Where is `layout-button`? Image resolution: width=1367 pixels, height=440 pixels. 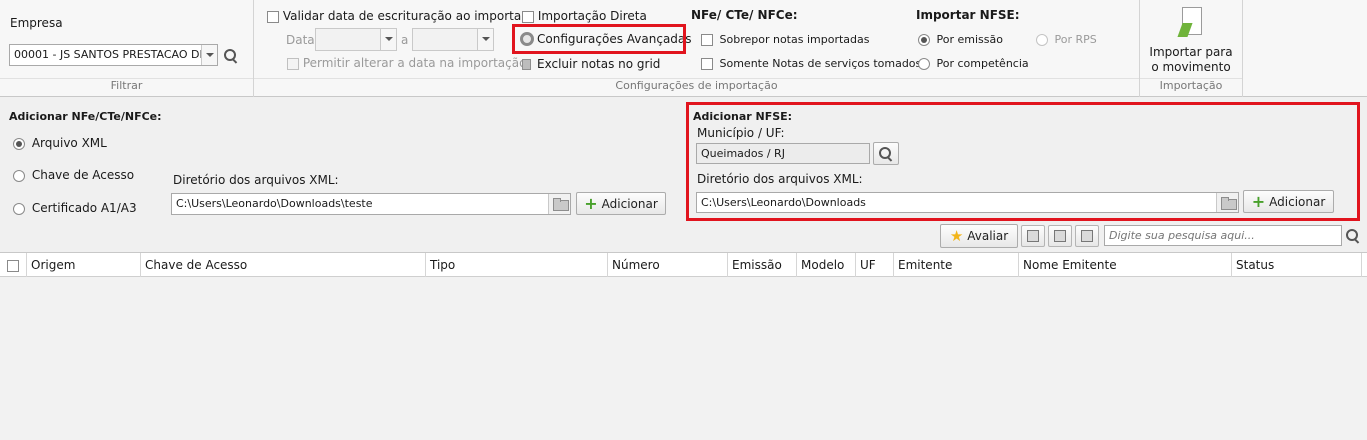 layout-button is located at coordinates (1033, 236).